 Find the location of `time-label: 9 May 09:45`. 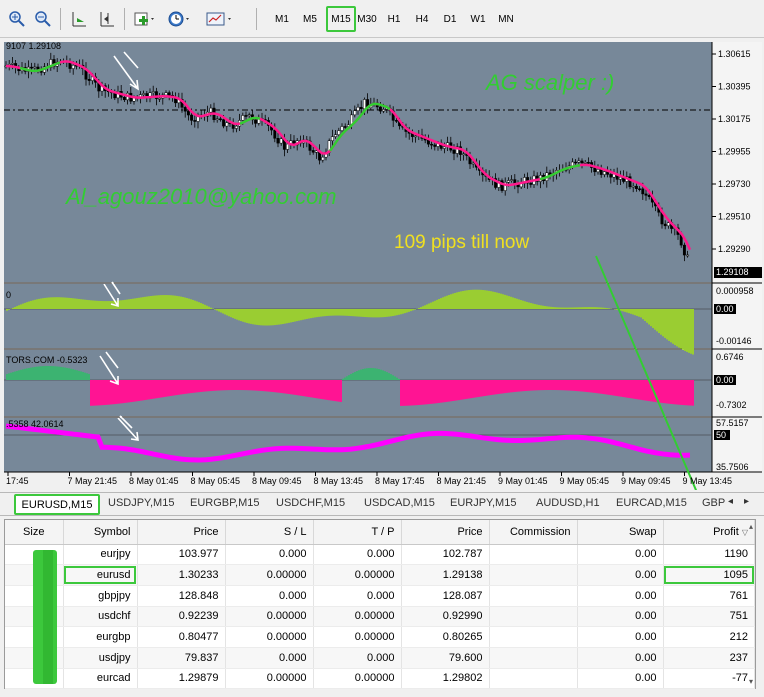

time-label: 9 May 09:45 is located at coordinates (646, 481).